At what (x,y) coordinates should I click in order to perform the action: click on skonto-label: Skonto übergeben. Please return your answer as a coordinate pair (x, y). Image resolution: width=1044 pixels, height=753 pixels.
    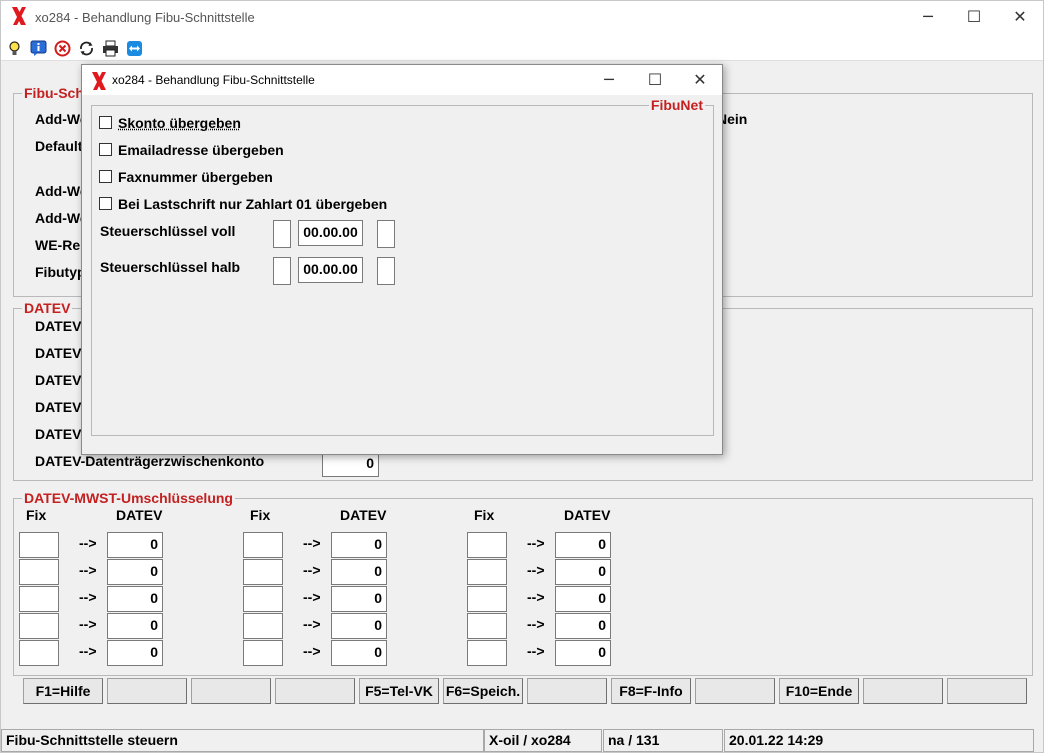
    Looking at the image, I should click on (179, 123).